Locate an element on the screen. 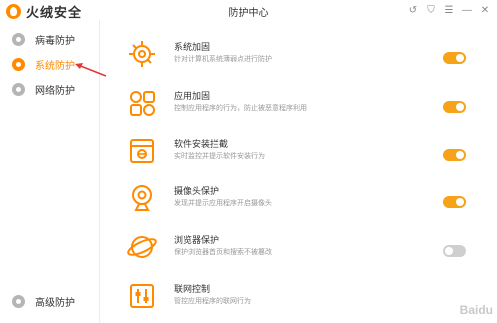 This screenshot has width=497, height=323. feature-title: 应用加固 is located at coordinates (192, 96).